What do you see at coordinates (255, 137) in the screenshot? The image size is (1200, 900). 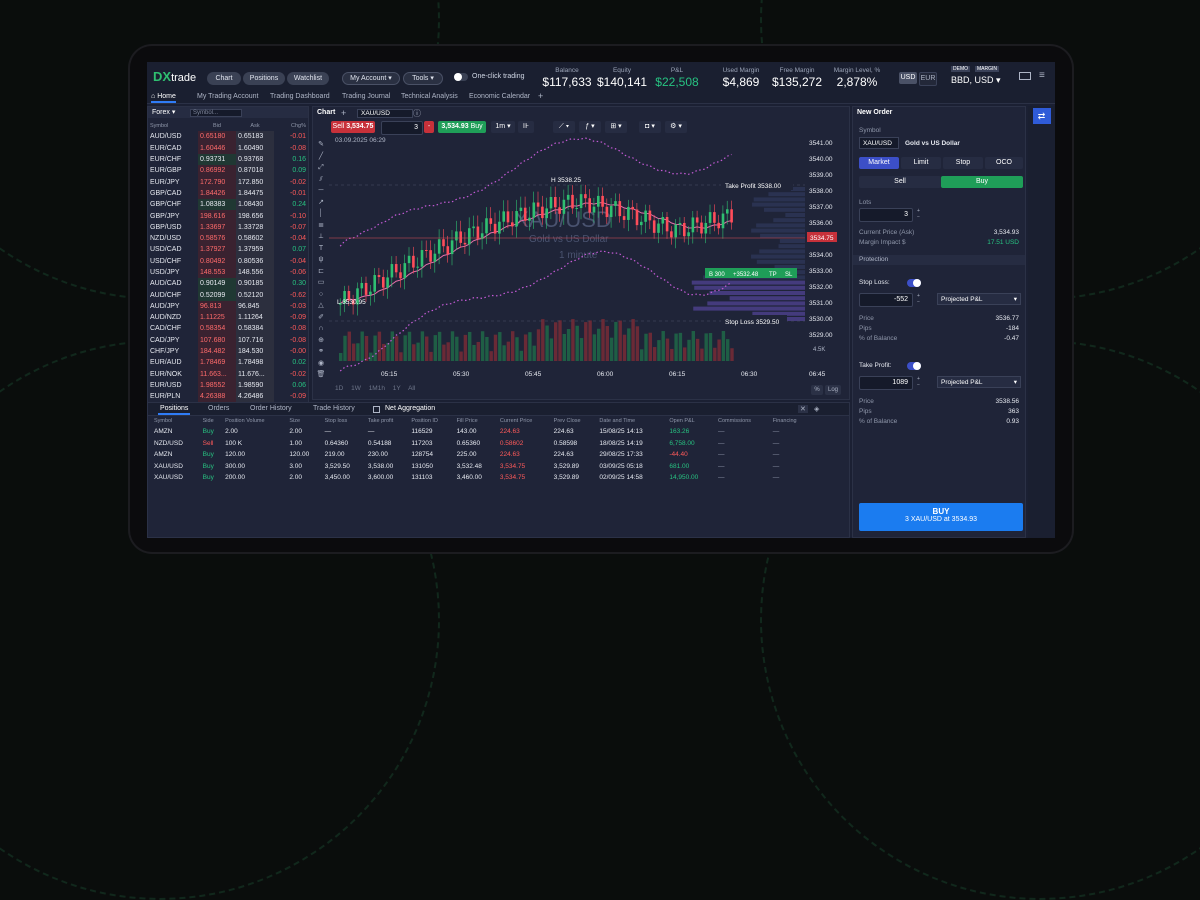 I see `watchlist-ask: 0.65183` at bounding box center [255, 137].